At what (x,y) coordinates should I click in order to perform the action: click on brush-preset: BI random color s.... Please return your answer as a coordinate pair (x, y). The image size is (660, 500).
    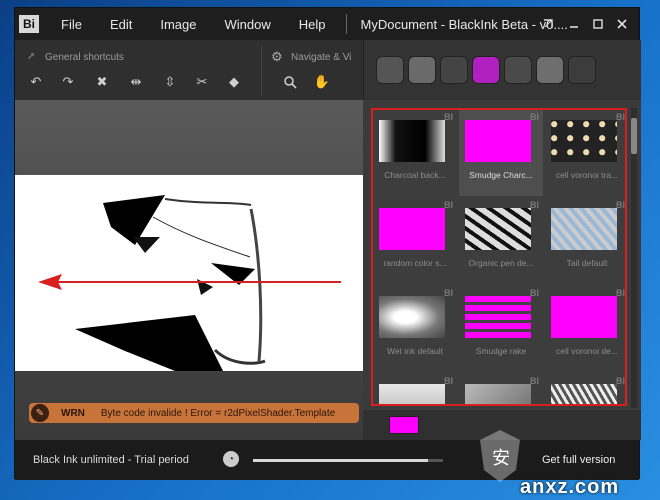
    Looking at the image, I should click on (415, 241).